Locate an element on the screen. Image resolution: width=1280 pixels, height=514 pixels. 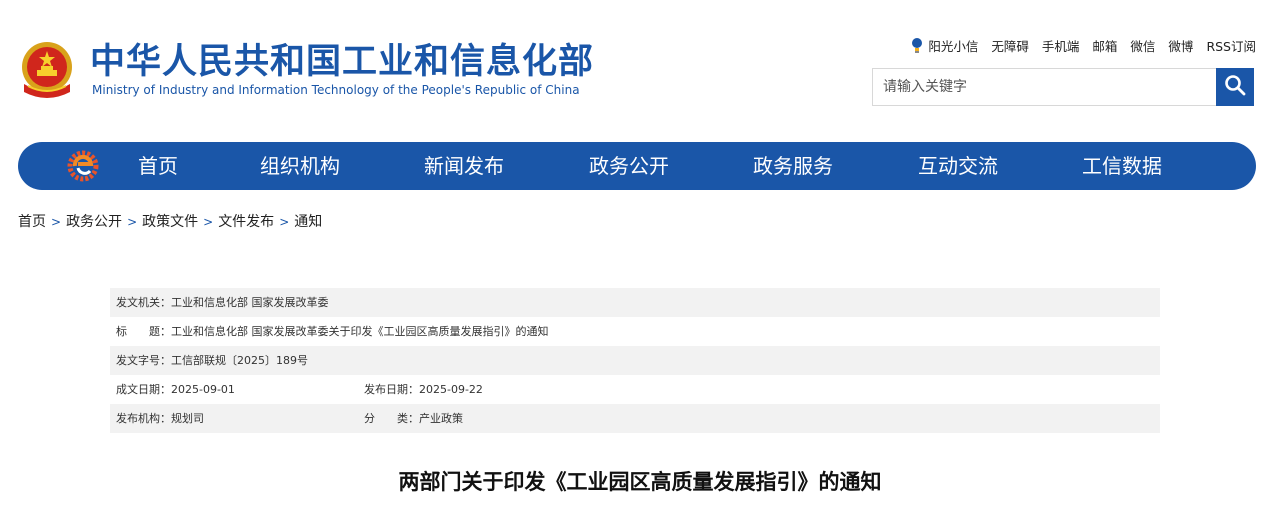
nav-organization: 组织机构 is located at coordinates (300, 166).